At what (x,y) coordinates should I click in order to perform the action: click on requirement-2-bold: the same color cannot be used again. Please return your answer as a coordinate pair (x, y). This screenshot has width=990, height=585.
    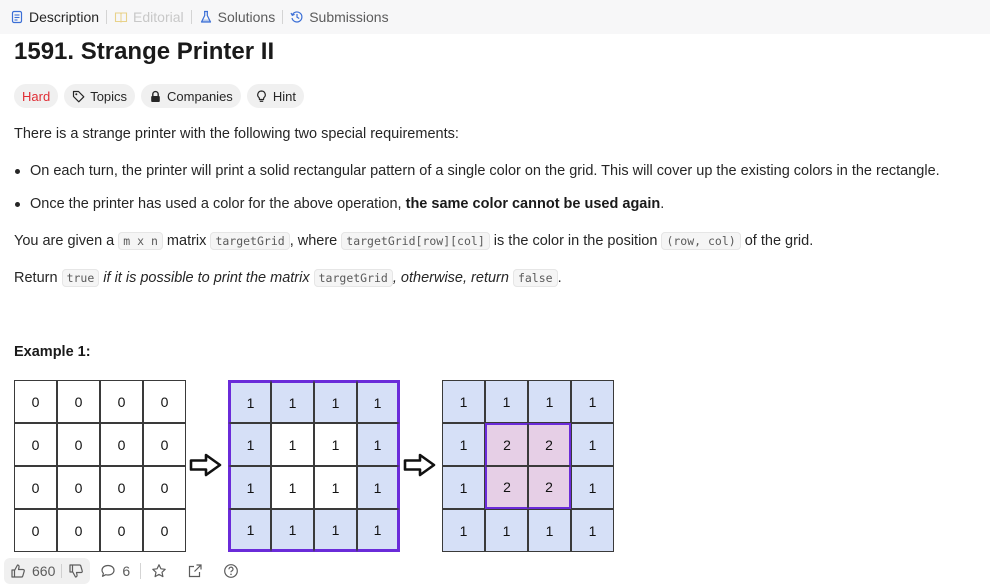
    Looking at the image, I should click on (533, 204).